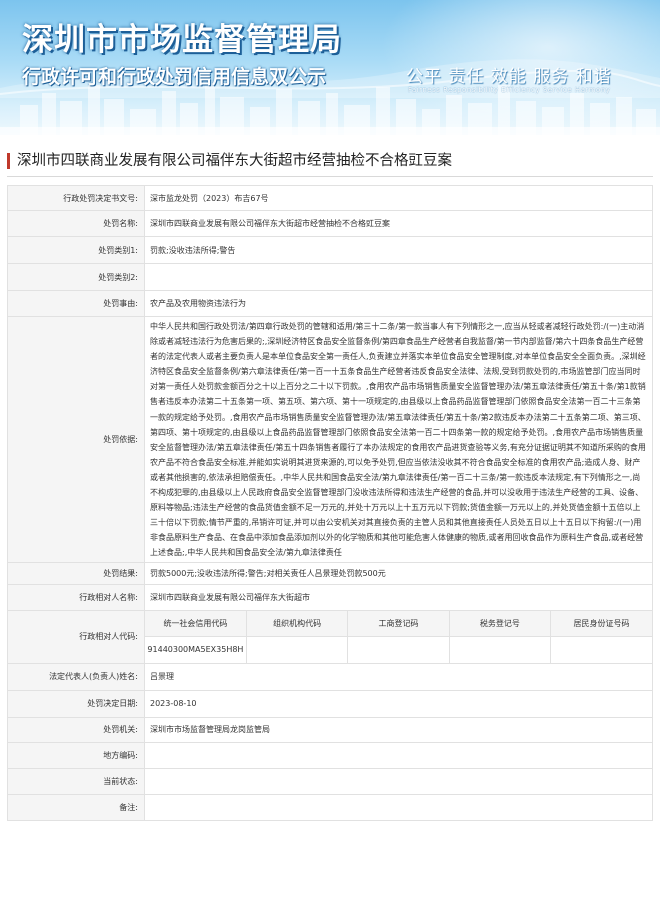 This screenshot has height=910, width=660. I want to click on row-category1: 处罚类别1: 罚款;没收违法所得;警告, so click(330, 250).